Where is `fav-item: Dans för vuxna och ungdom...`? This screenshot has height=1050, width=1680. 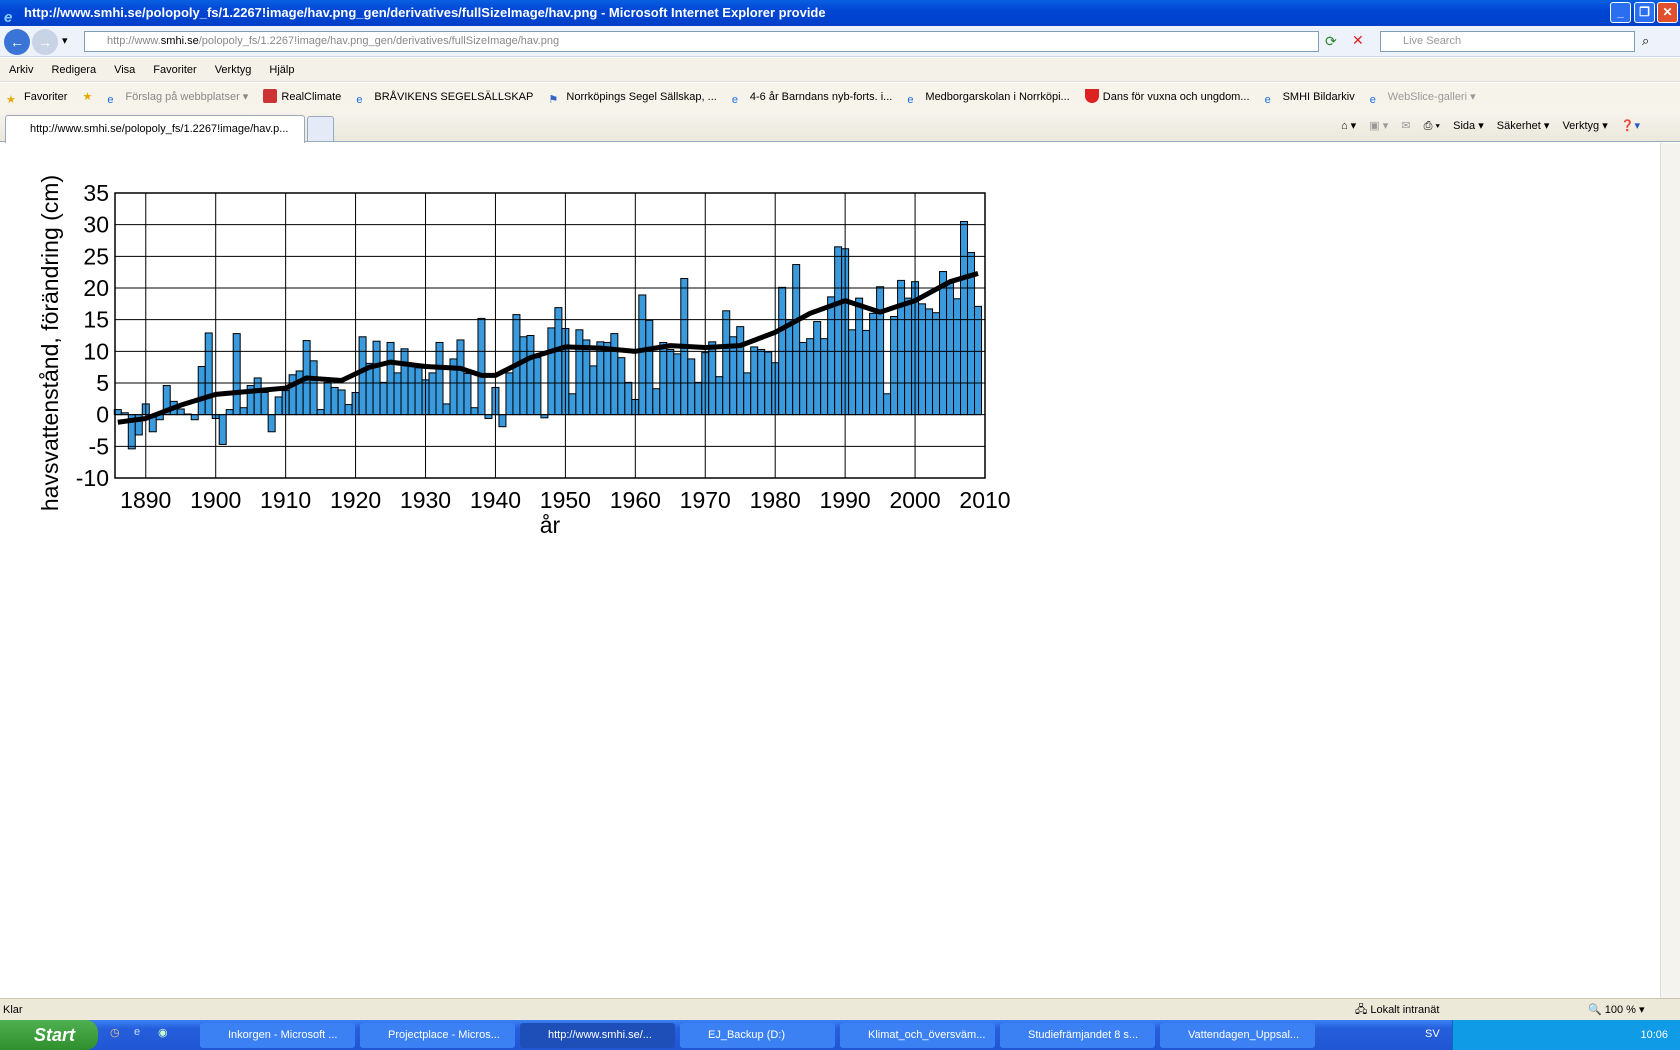
fav-item: Dans för vuxna och ungdom... is located at coordinates (1167, 97).